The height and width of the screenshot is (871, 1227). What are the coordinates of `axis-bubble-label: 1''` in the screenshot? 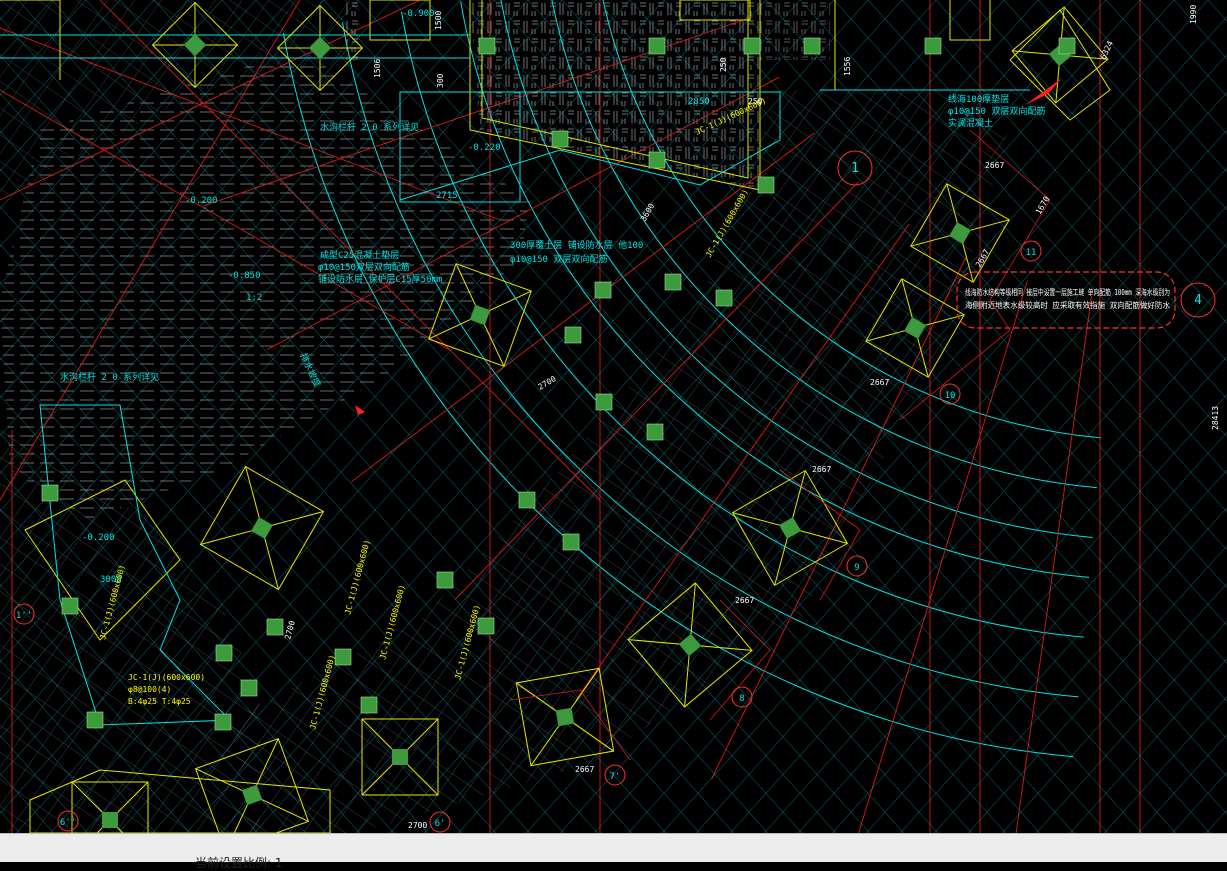 It's located at (24, 616).